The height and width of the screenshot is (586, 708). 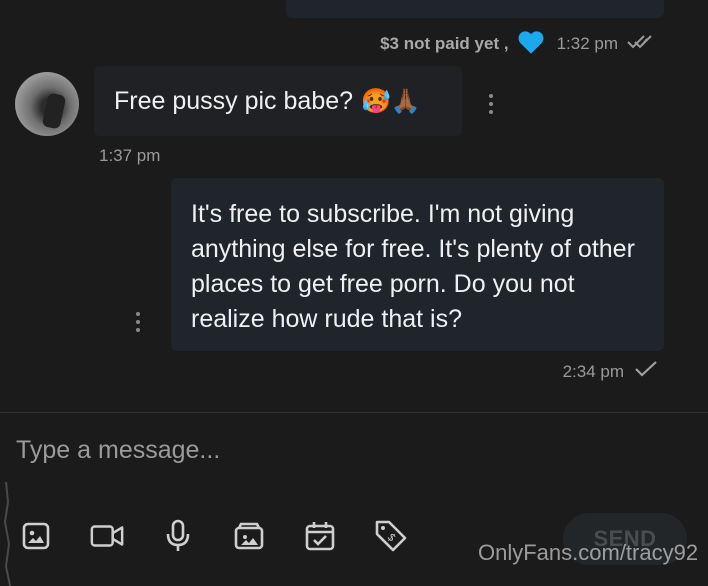 I want to click on sent-message-meta: 2:34 pm, so click(x=610, y=371).